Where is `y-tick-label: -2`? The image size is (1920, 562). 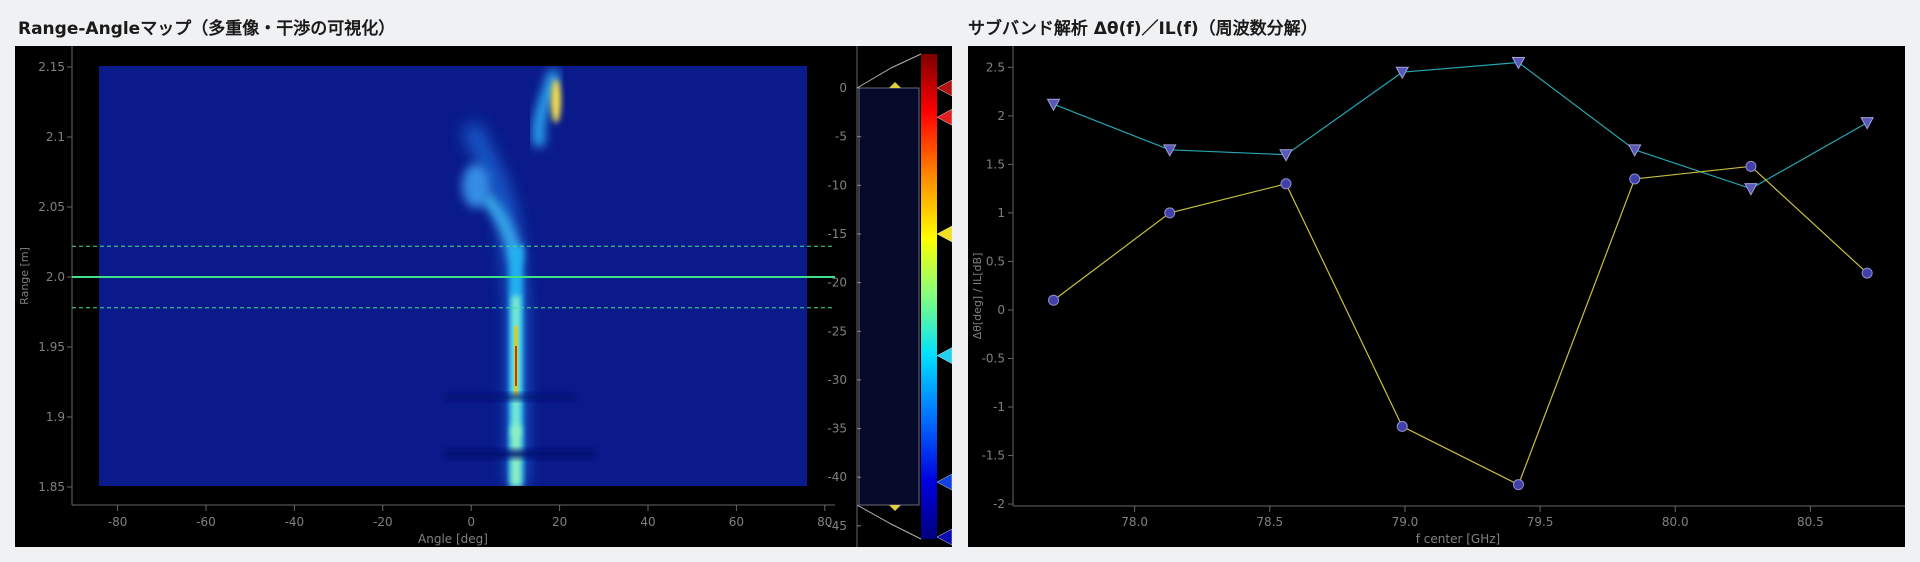 y-tick-label: -2 is located at coordinates (999, 504).